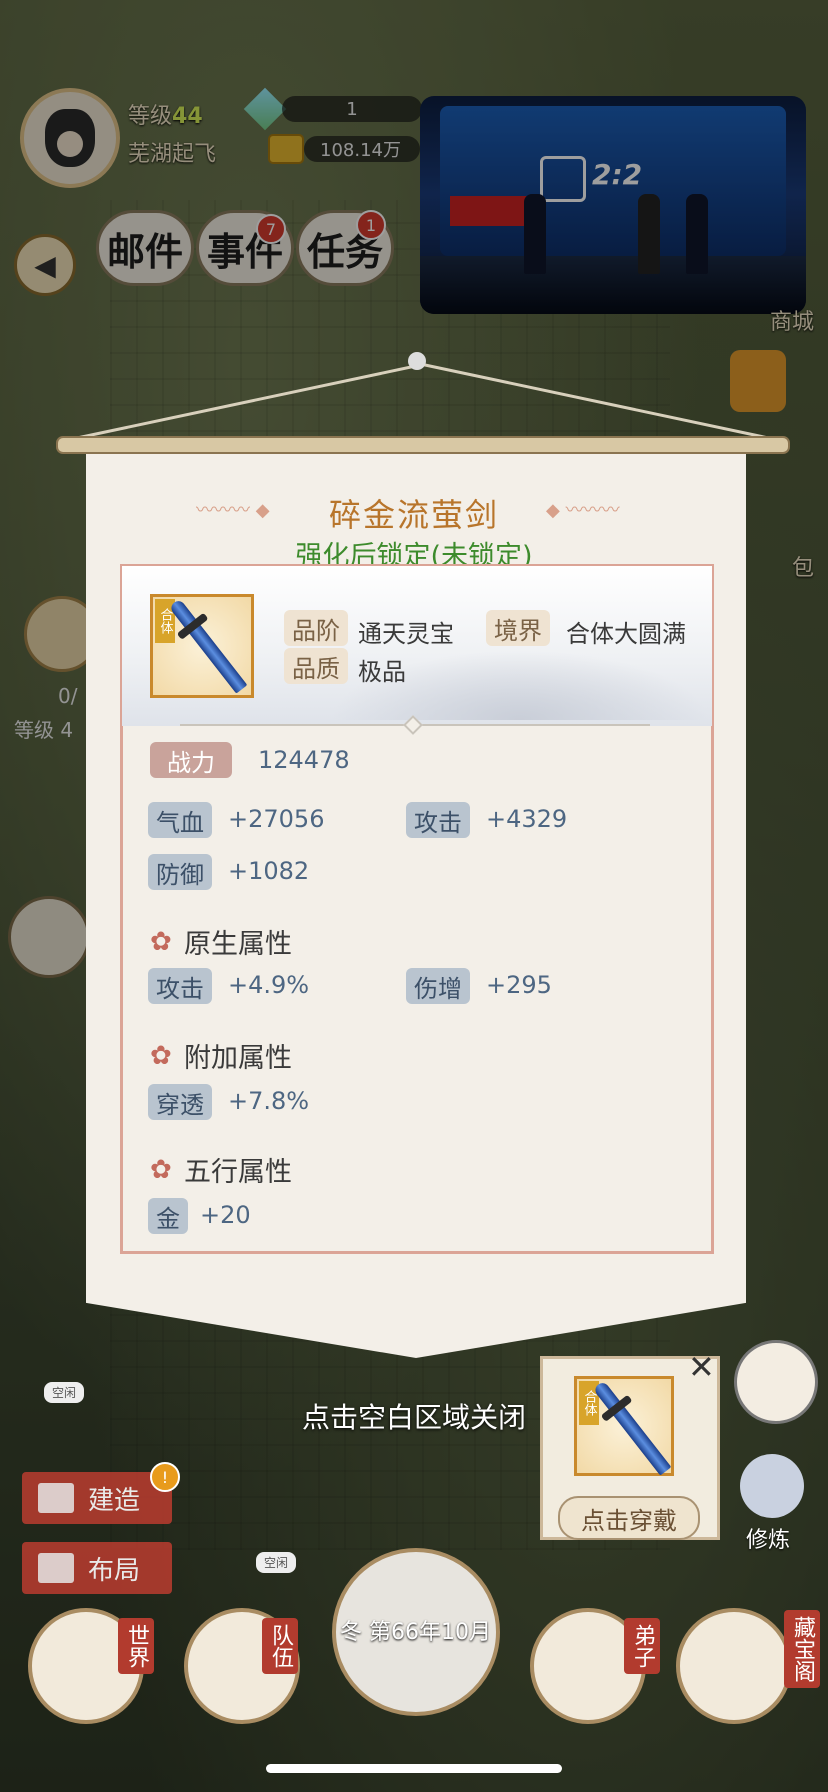  What do you see at coordinates (527, 819) in the screenshot?
I see `stat-value: +4329` at bounding box center [527, 819].